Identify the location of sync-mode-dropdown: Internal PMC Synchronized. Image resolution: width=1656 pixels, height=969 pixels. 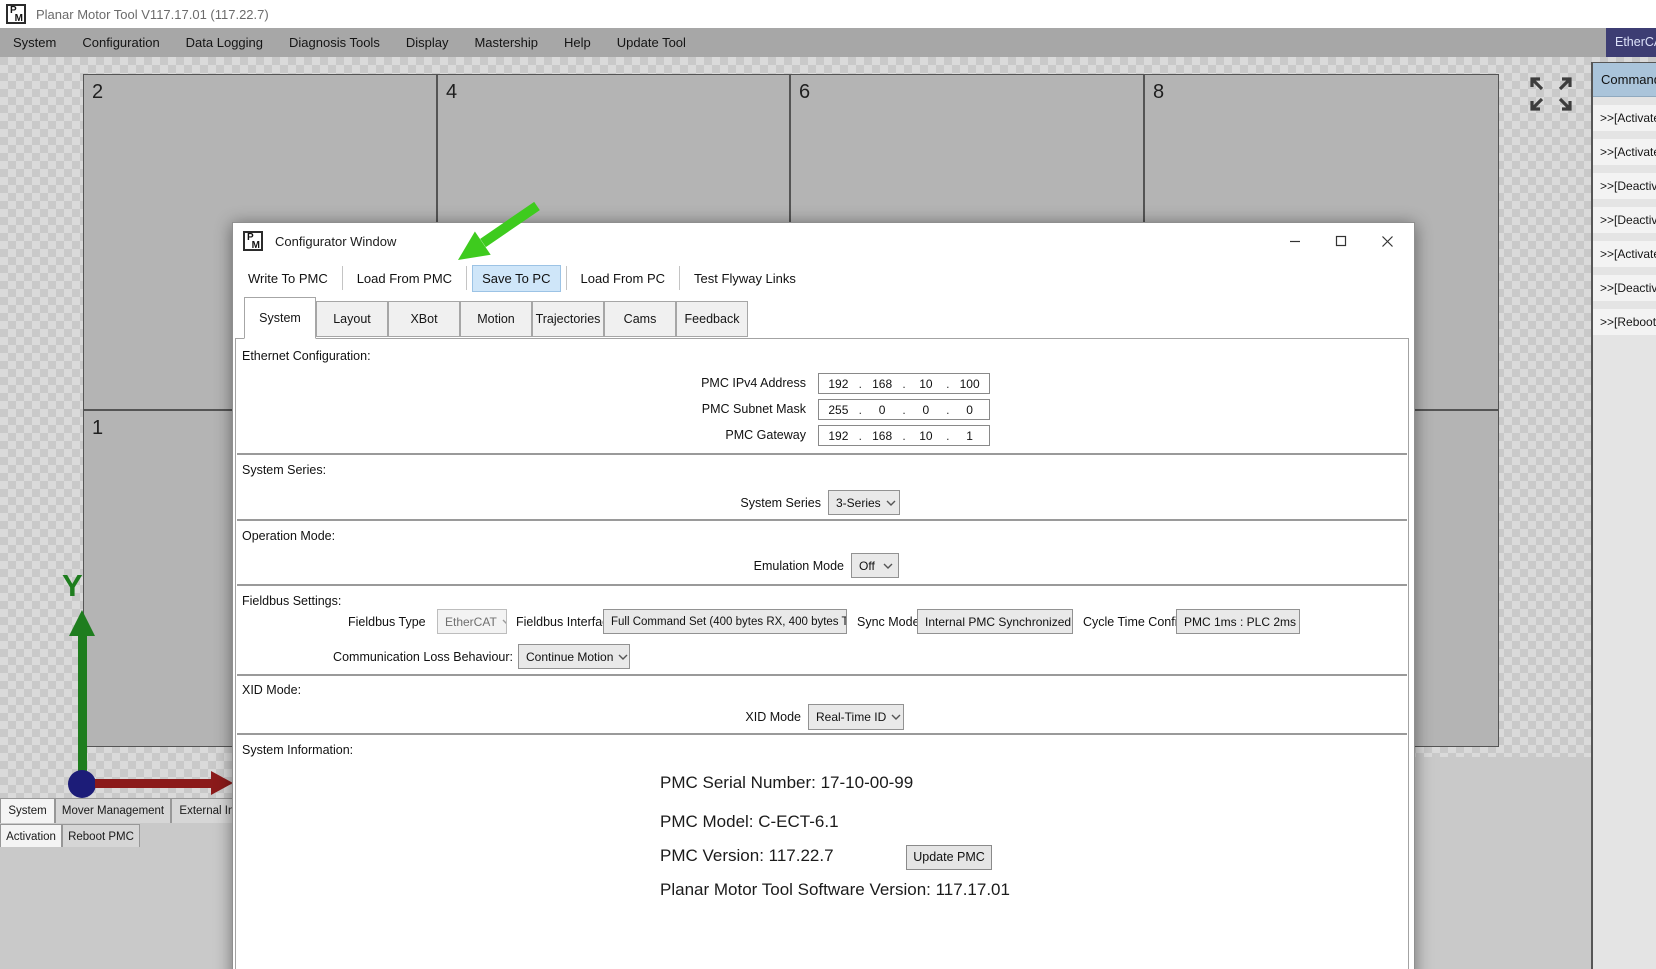
(995, 621).